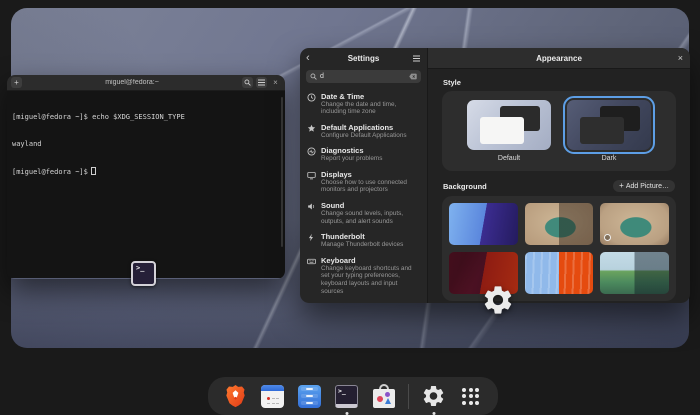 The height and width of the screenshot is (415, 700). I want to click on settings-search-input: d, so click(363, 76).